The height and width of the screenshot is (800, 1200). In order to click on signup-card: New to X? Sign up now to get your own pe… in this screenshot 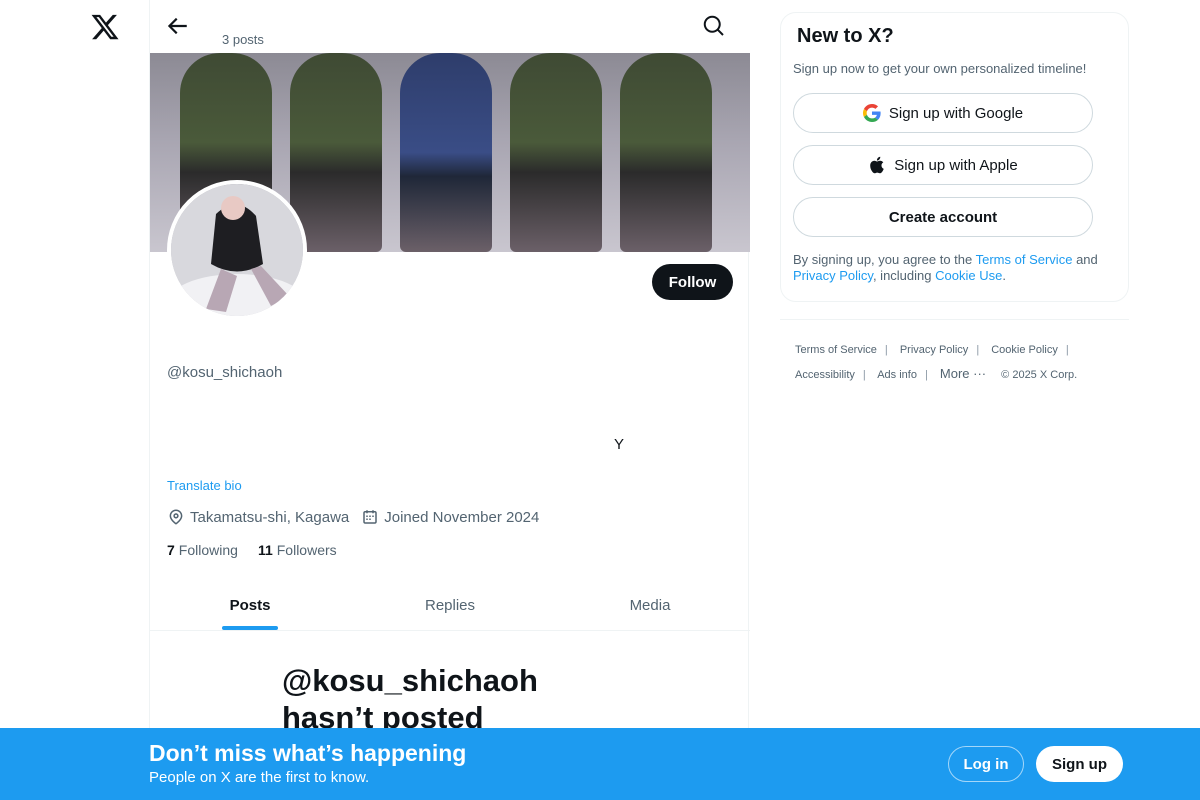, I will do `click(954, 157)`.